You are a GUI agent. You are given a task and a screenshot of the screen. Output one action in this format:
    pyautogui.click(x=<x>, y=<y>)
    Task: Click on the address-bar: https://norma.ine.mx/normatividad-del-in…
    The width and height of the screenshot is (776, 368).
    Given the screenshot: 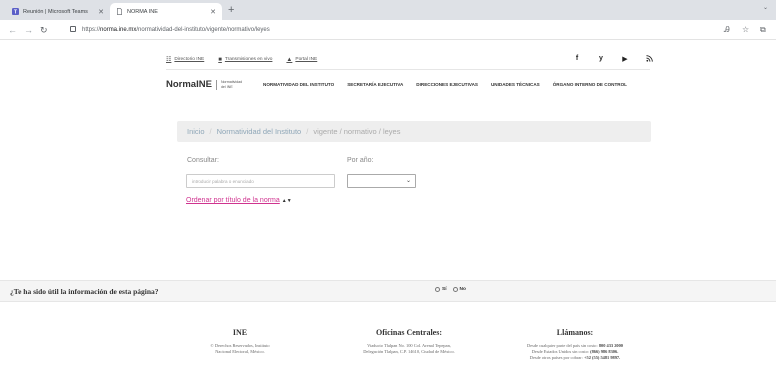 What is the action you would take?
    pyautogui.click(x=170, y=30)
    